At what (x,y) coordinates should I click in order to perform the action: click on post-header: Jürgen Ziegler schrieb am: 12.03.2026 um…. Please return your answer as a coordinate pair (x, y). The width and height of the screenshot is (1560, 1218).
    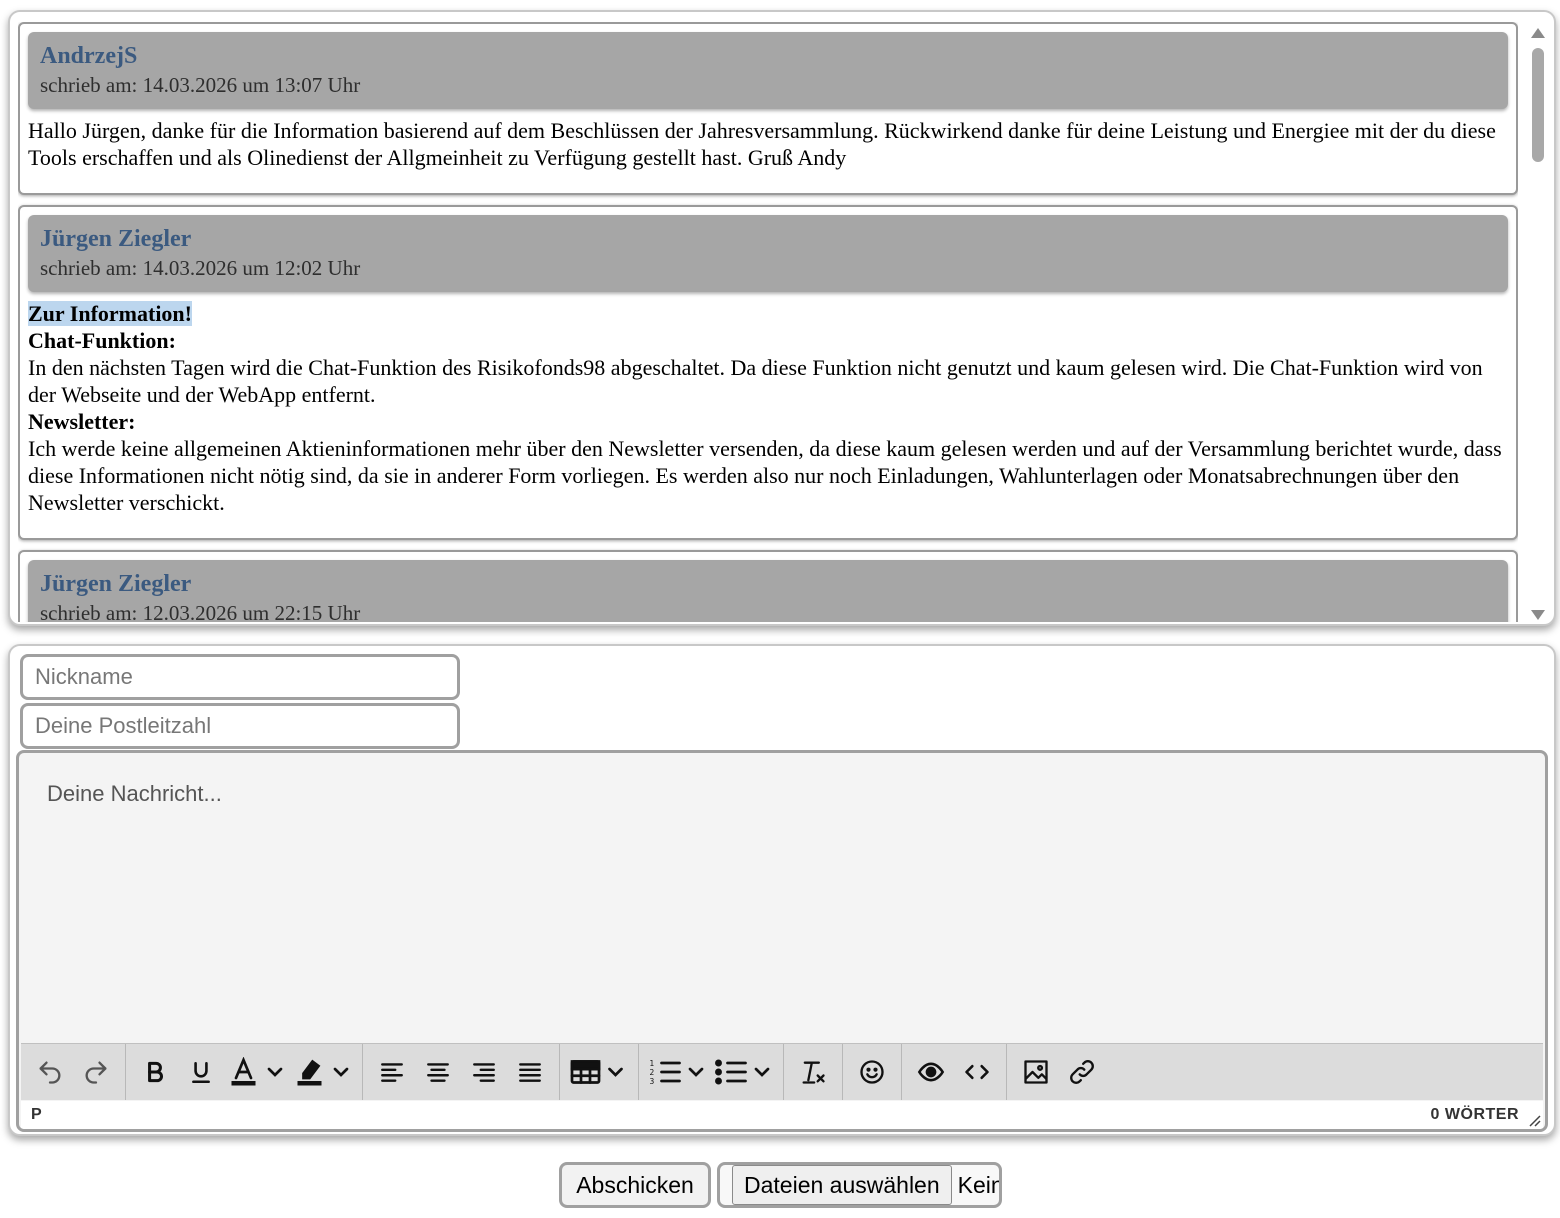
    Looking at the image, I should click on (768, 591).